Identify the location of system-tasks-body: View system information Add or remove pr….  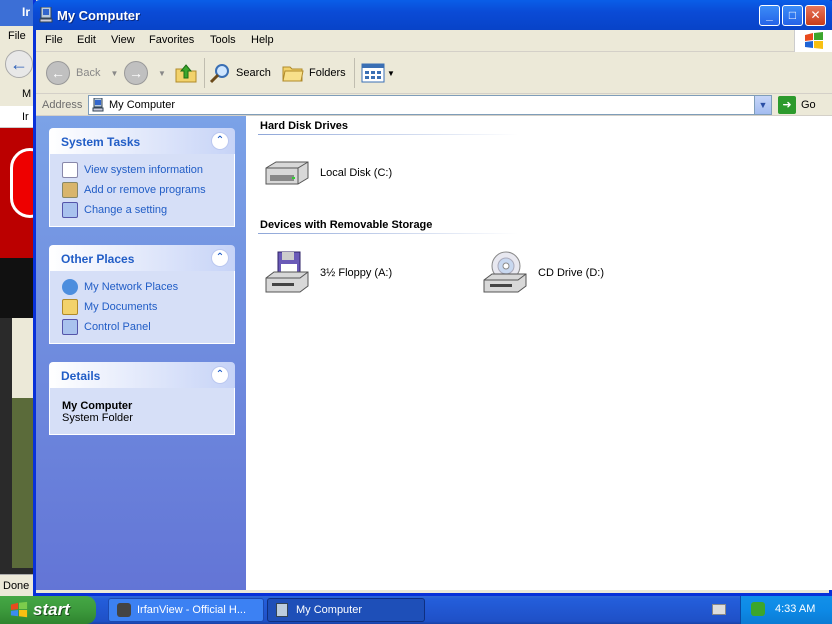
(142, 190).